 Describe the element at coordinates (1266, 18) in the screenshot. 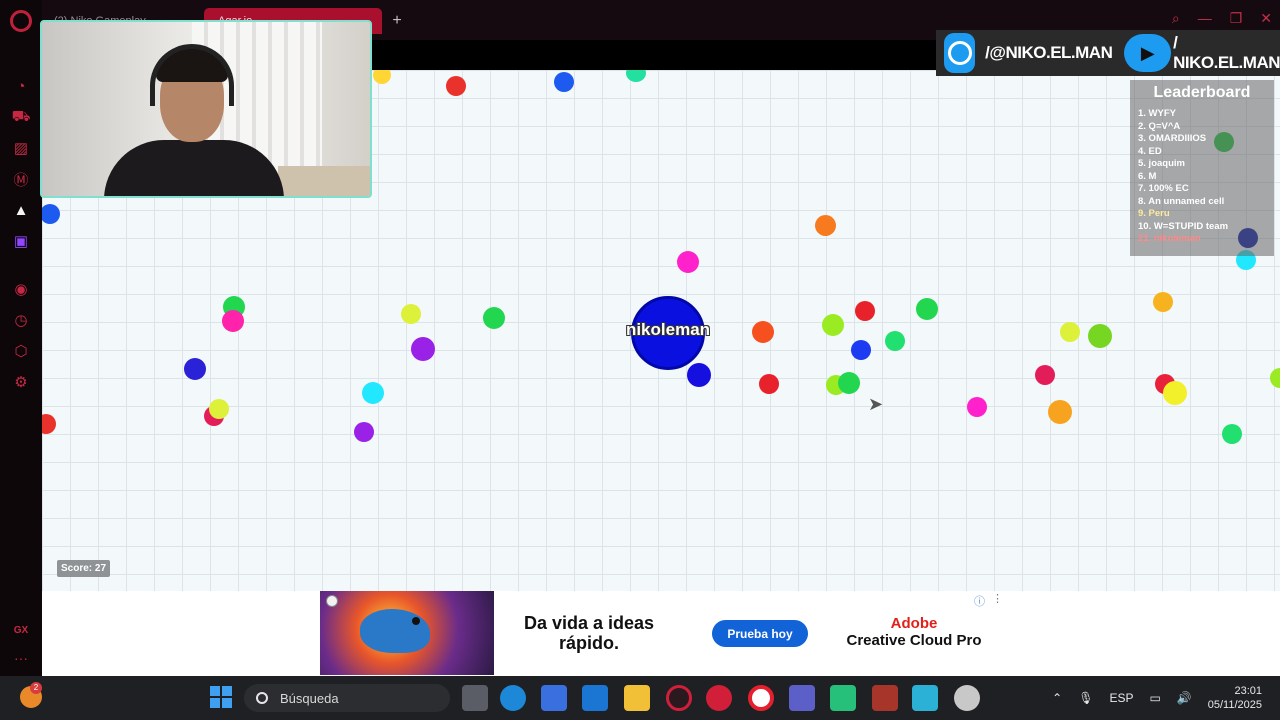

I see `close-button: ✕` at that location.